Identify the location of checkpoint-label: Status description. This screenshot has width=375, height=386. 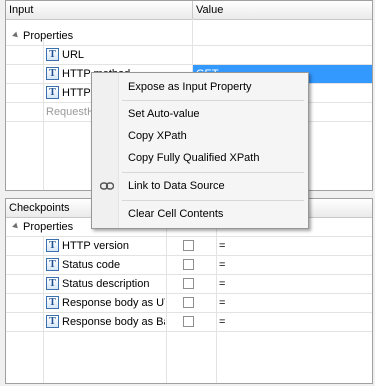
(106, 284).